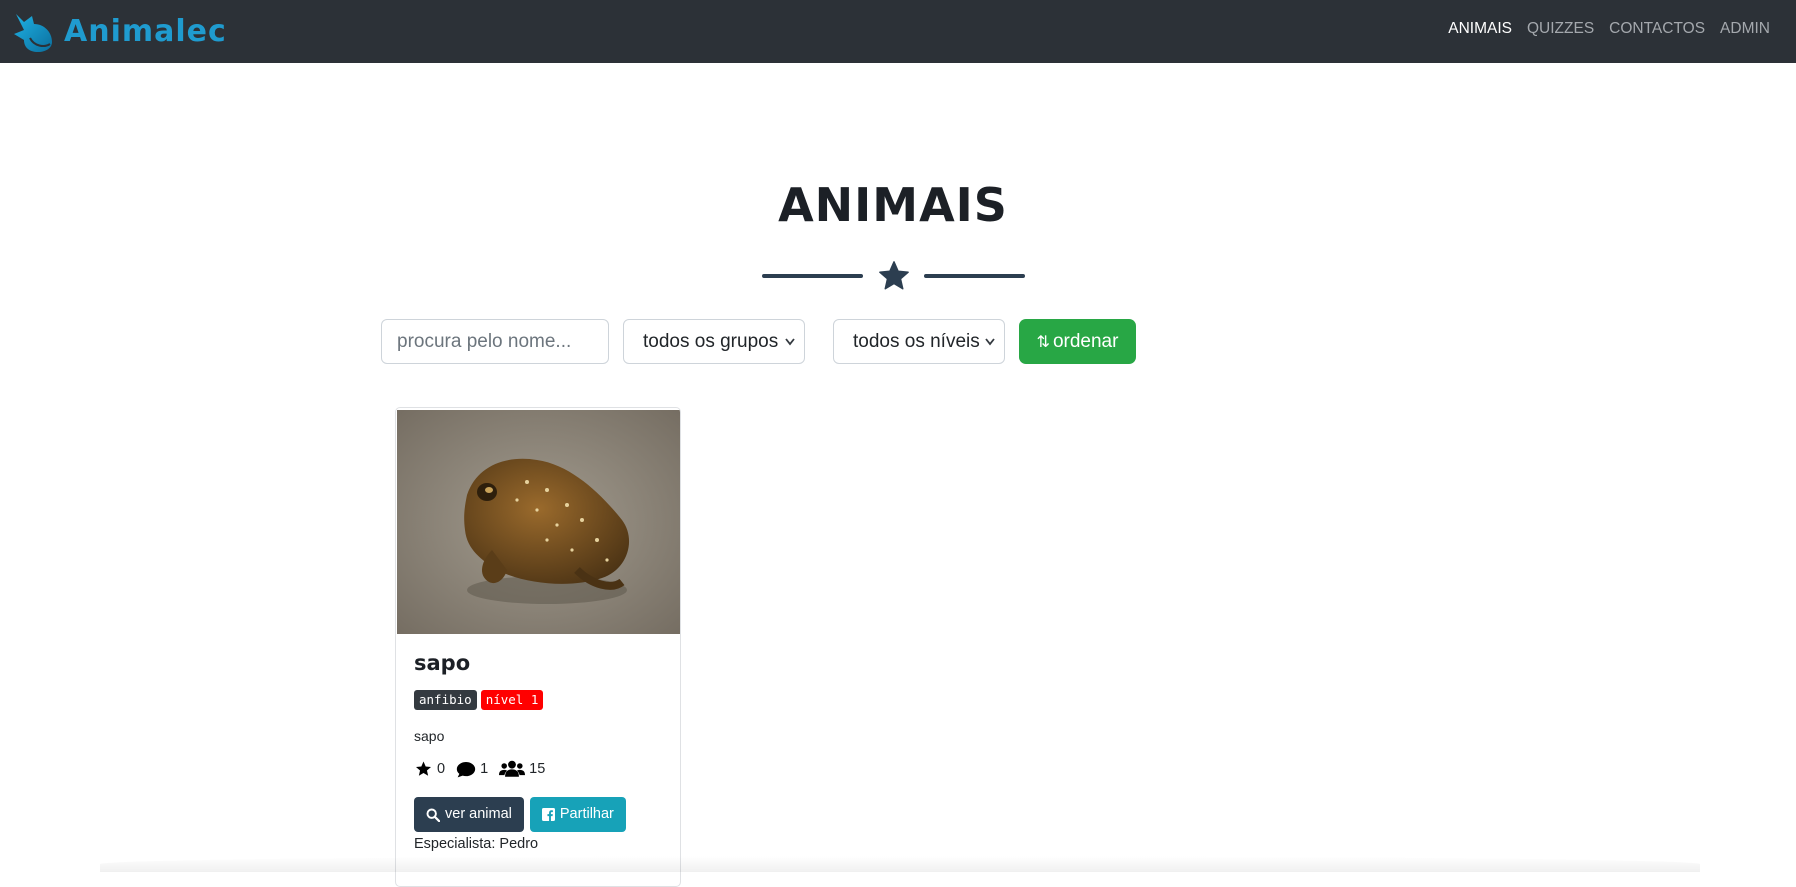 This screenshot has height=887, width=1796. I want to click on nav-menu: ANIMAIS QUIZZES CONTACTOS ADMIN, so click(1601, 29).